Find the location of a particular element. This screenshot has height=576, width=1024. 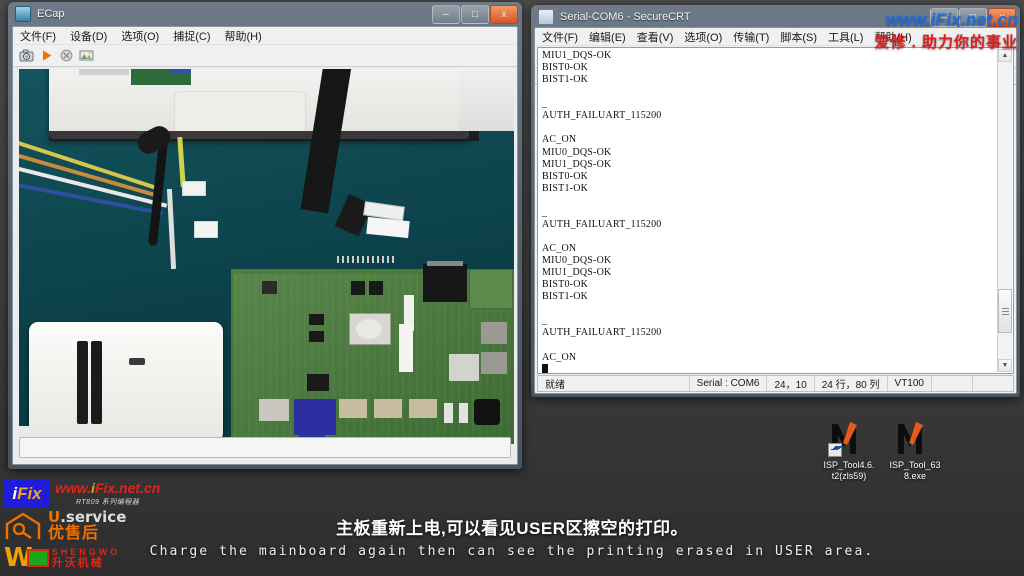

securecrt-minimize-button: – is located at coordinates (944, 17).